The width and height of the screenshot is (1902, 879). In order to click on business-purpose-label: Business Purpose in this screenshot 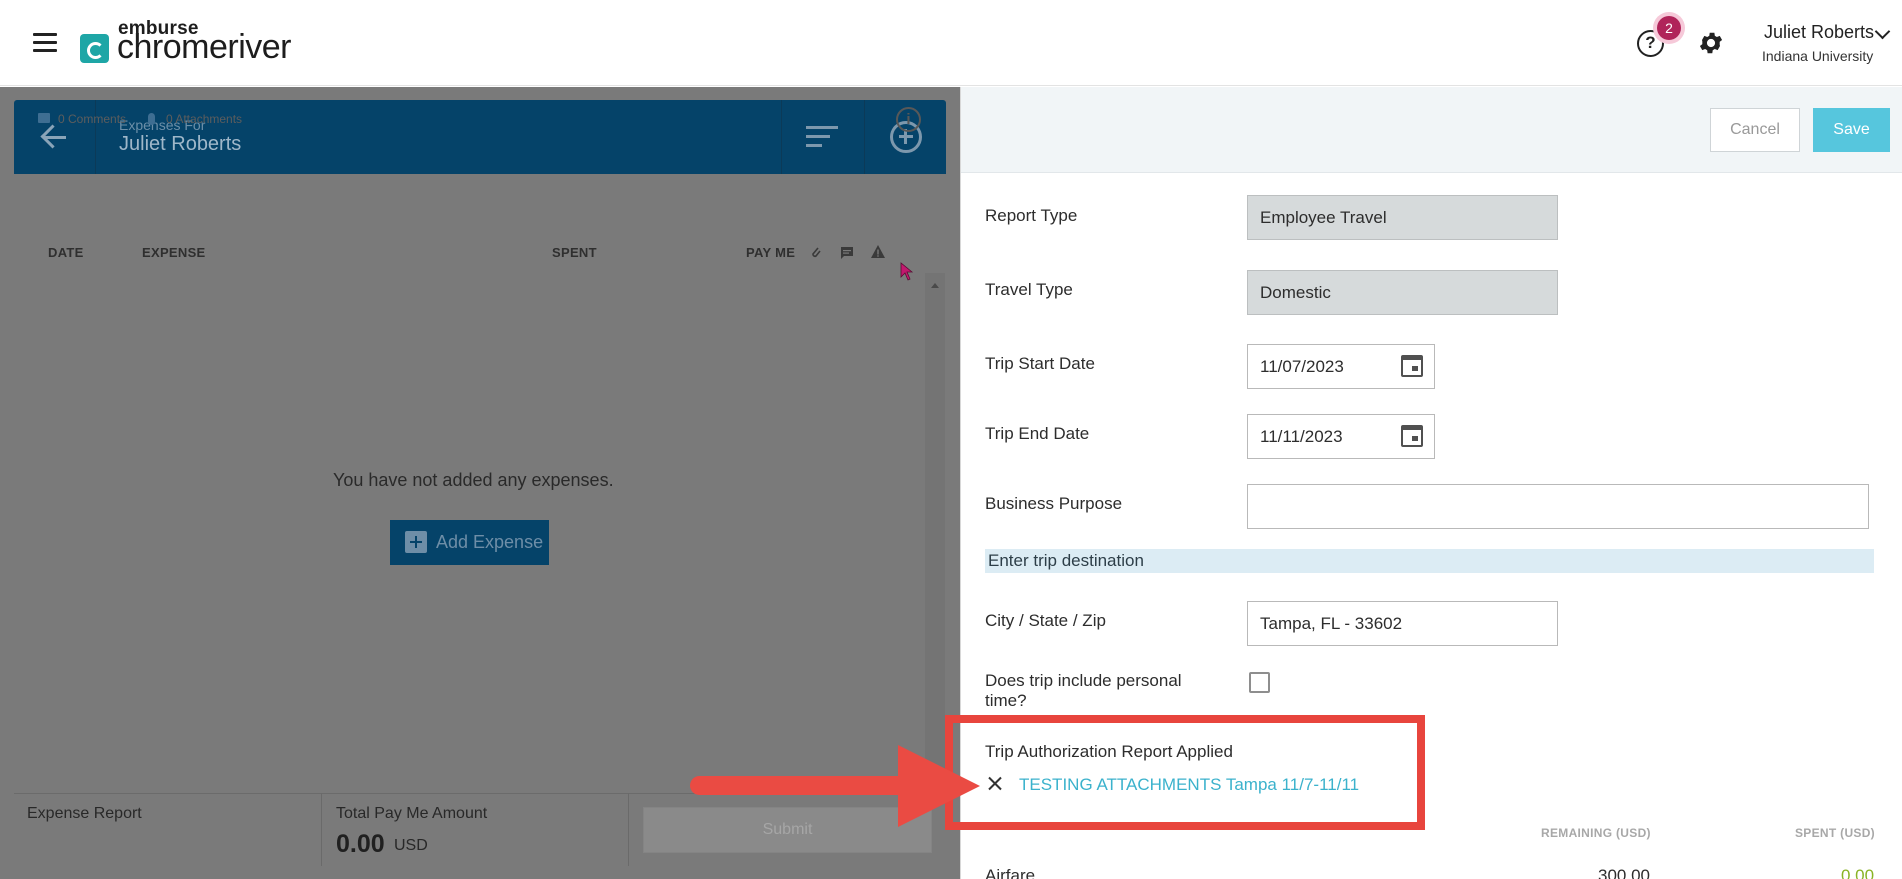, I will do `click(1054, 503)`.